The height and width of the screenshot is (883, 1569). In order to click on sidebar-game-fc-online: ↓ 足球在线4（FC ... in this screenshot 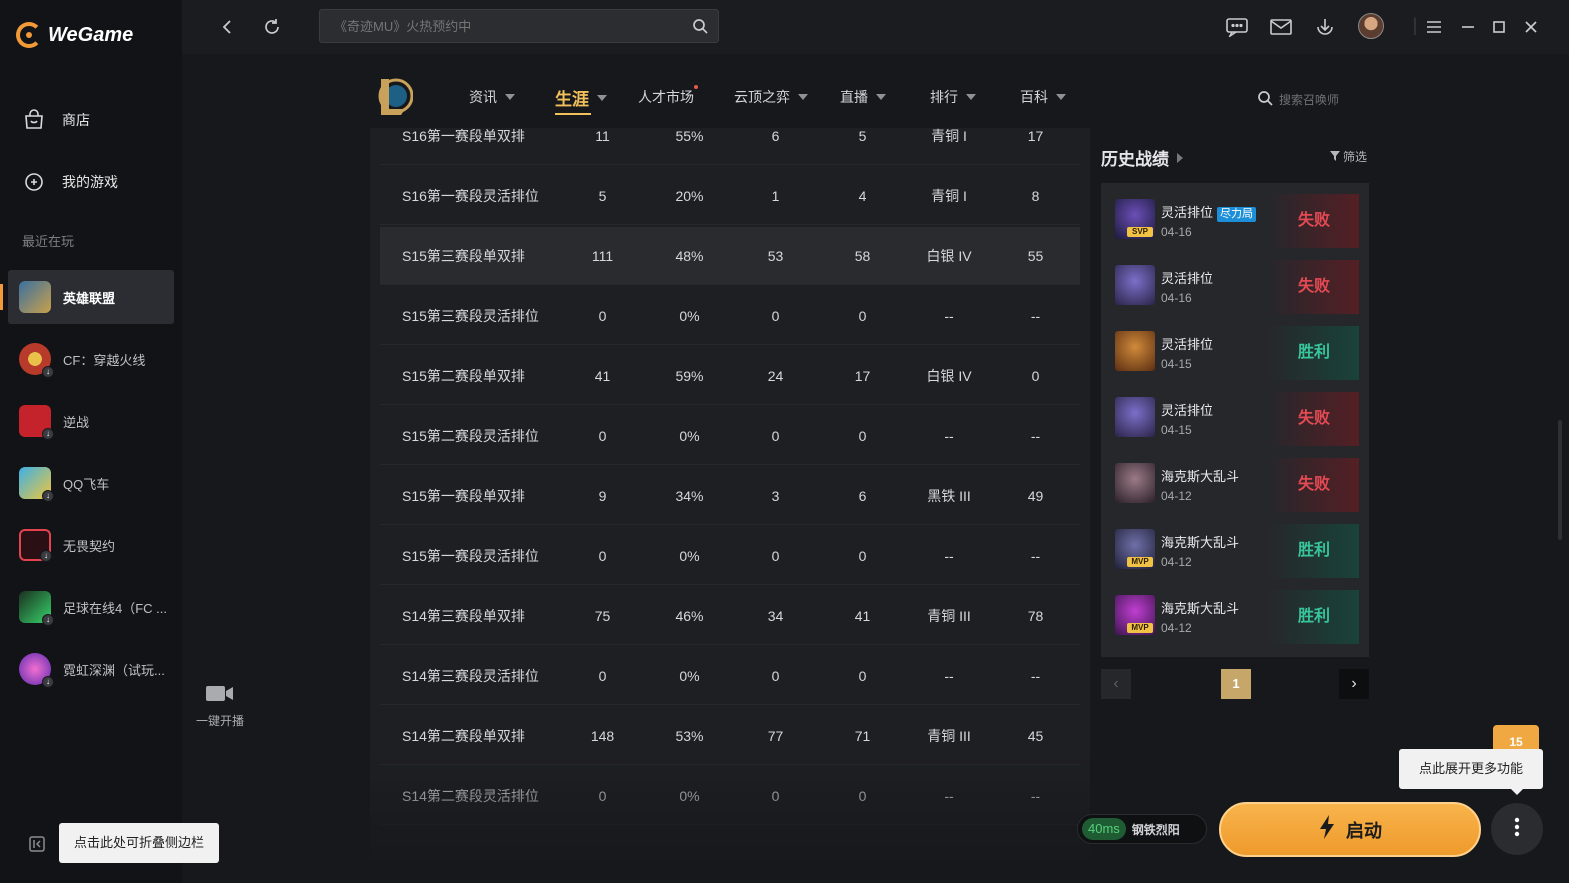, I will do `click(91, 607)`.